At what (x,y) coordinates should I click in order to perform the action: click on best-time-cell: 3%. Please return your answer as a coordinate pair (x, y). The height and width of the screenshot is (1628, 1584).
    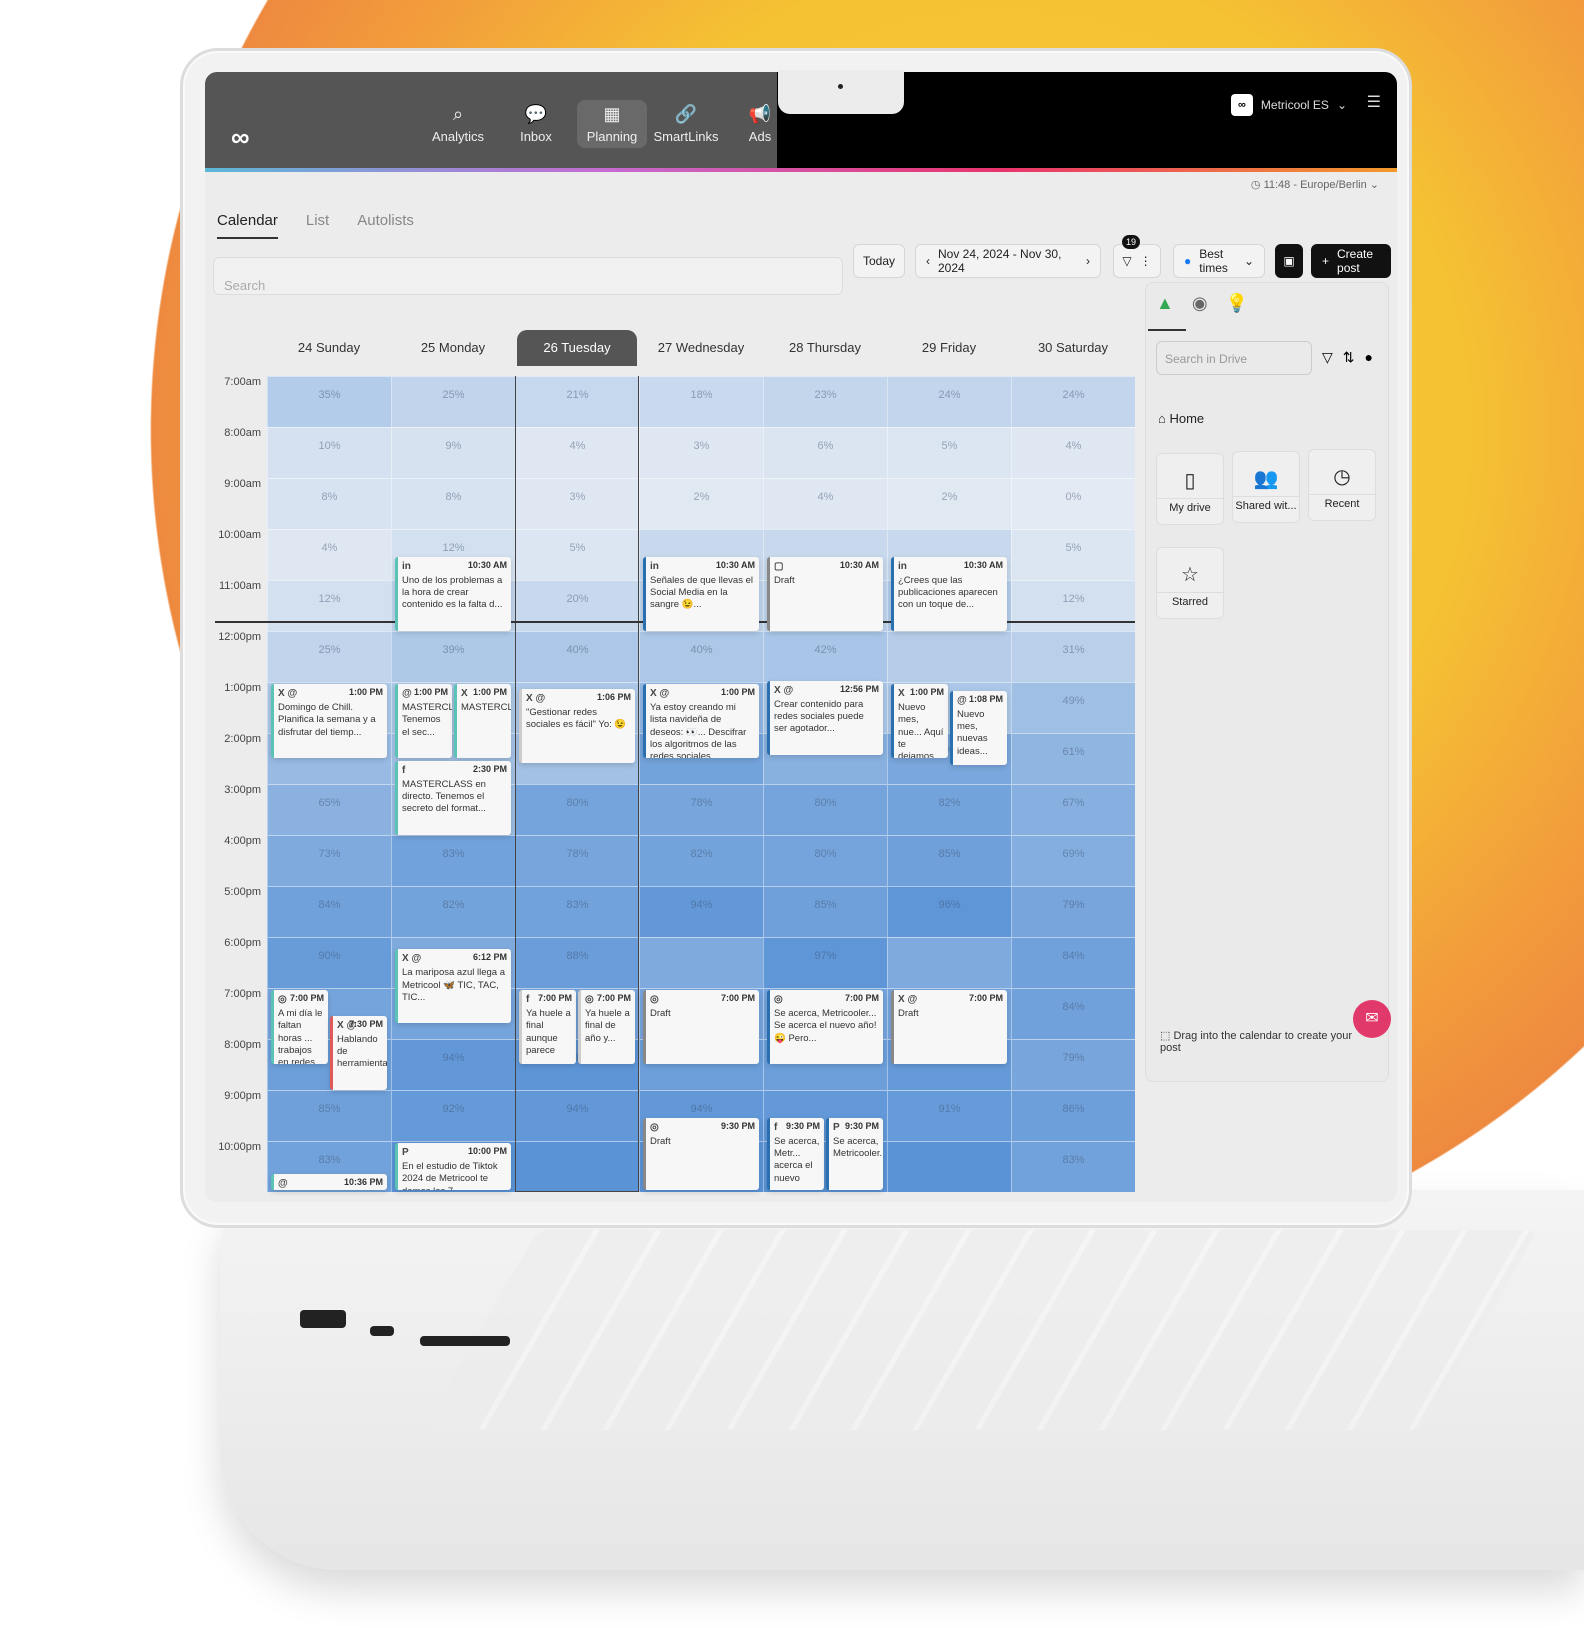
    Looking at the image, I should click on (701, 452).